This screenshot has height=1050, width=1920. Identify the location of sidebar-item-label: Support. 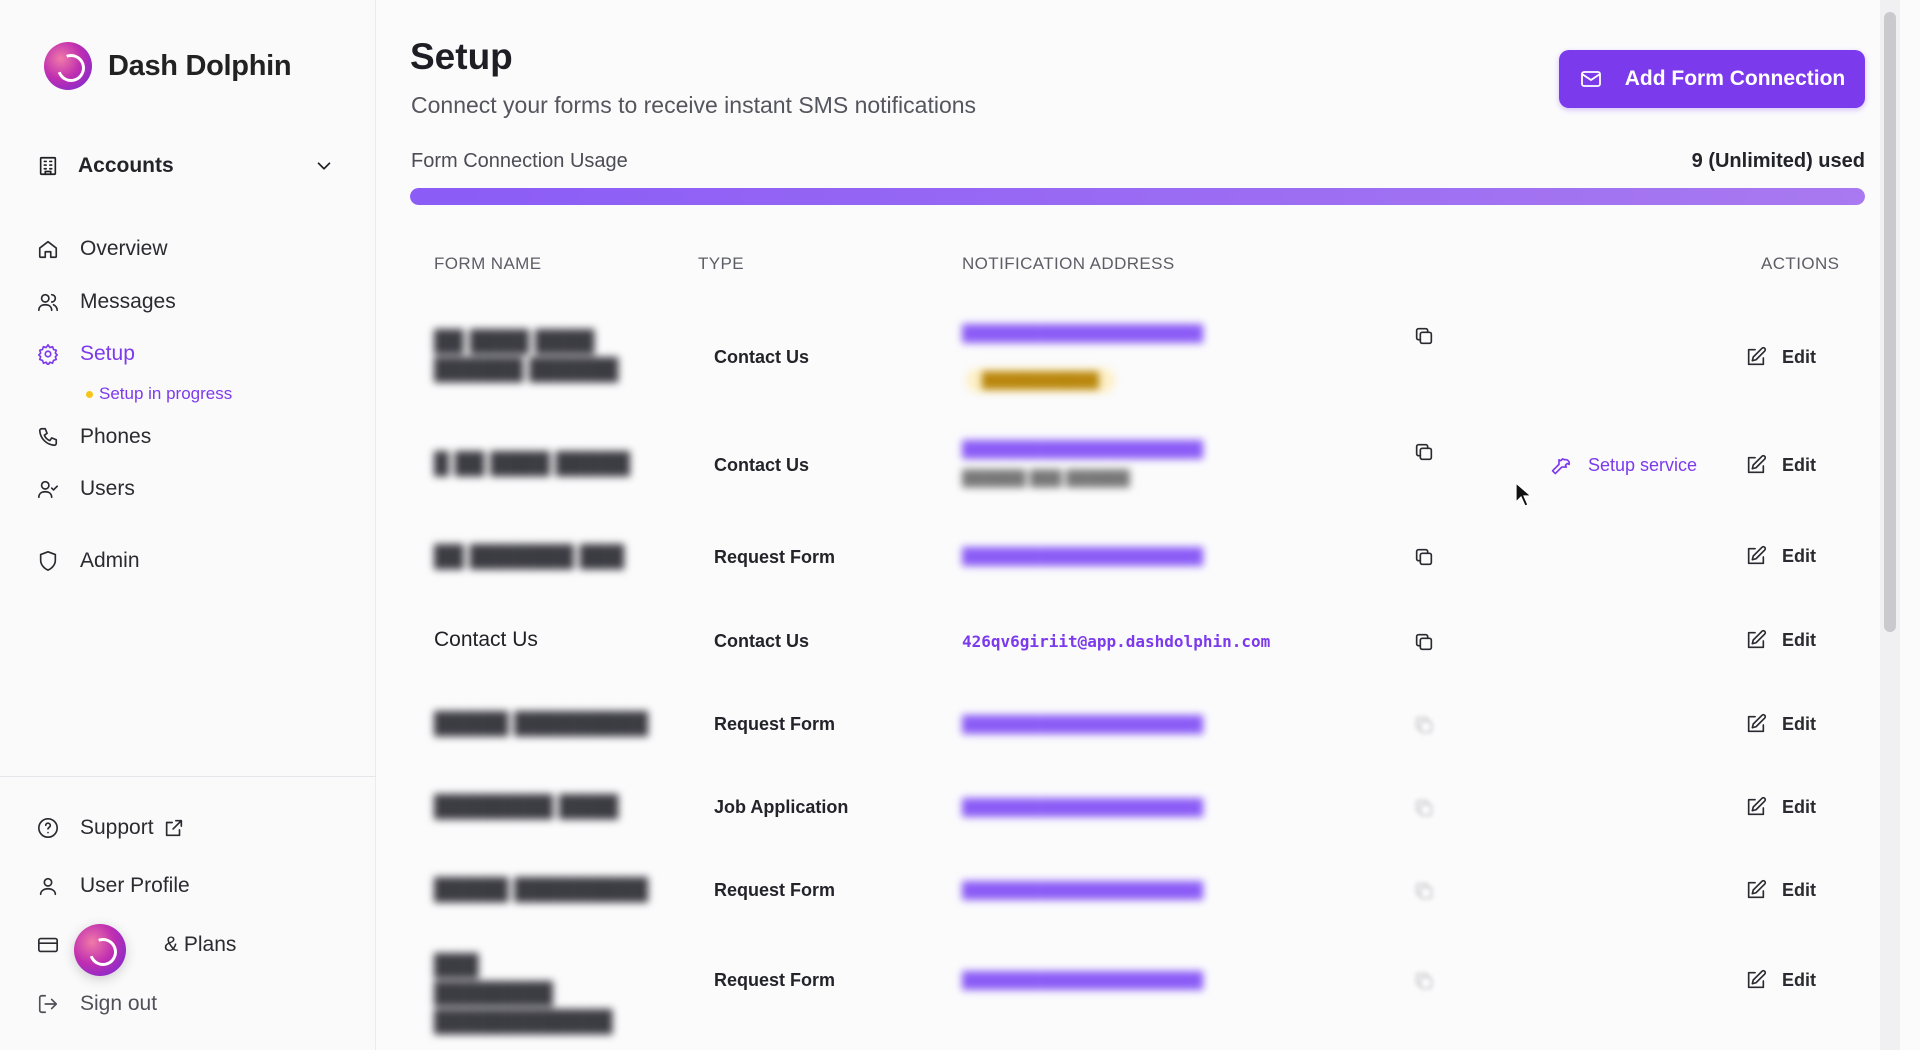
(117, 827).